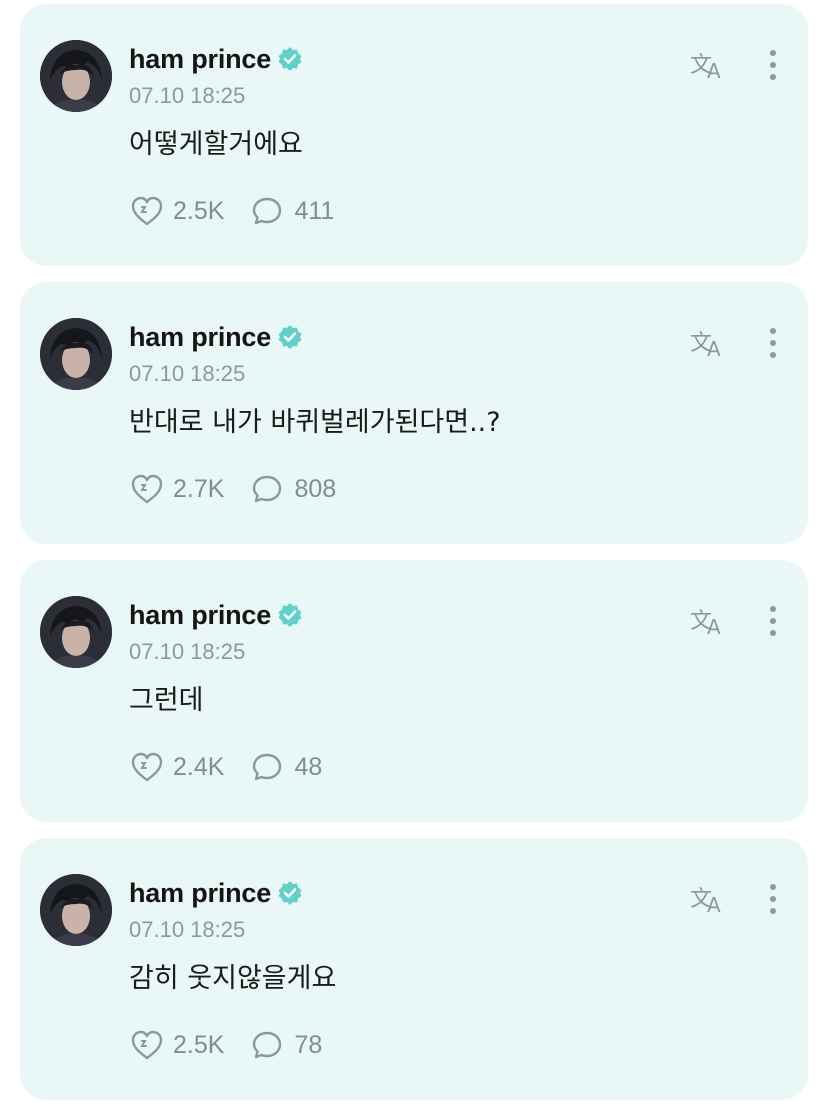  What do you see at coordinates (199, 488) in the screenshot?
I see `like-count: 2.7K` at bounding box center [199, 488].